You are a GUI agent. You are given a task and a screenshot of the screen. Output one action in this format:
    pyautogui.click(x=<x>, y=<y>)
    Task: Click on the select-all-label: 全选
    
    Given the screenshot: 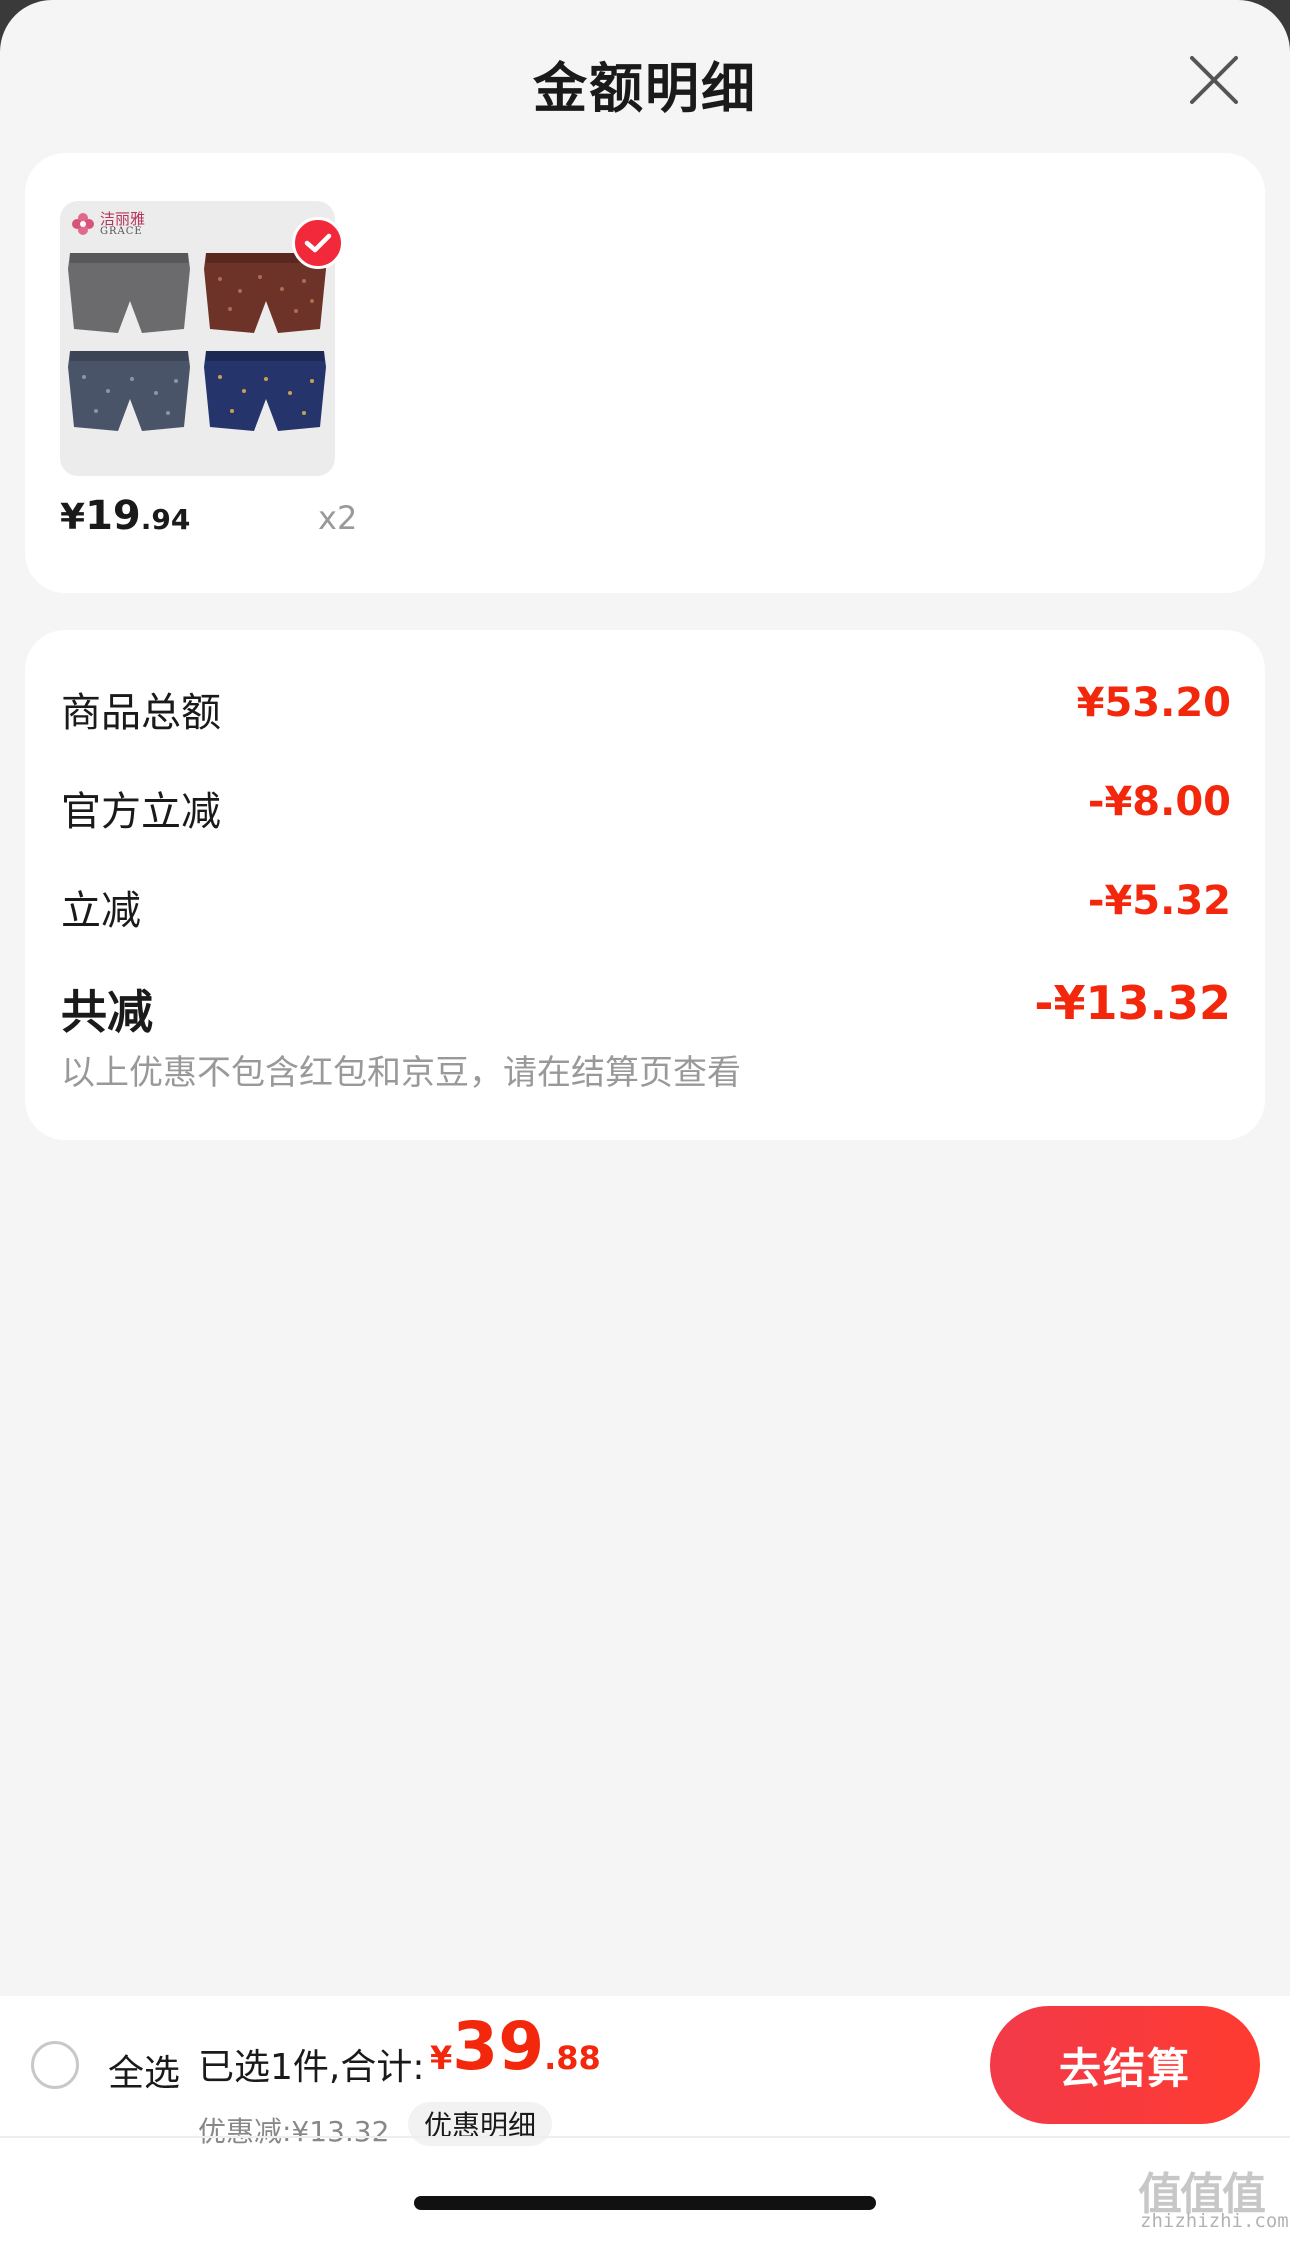 What is the action you would take?
    pyautogui.click(x=144, y=2070)
    